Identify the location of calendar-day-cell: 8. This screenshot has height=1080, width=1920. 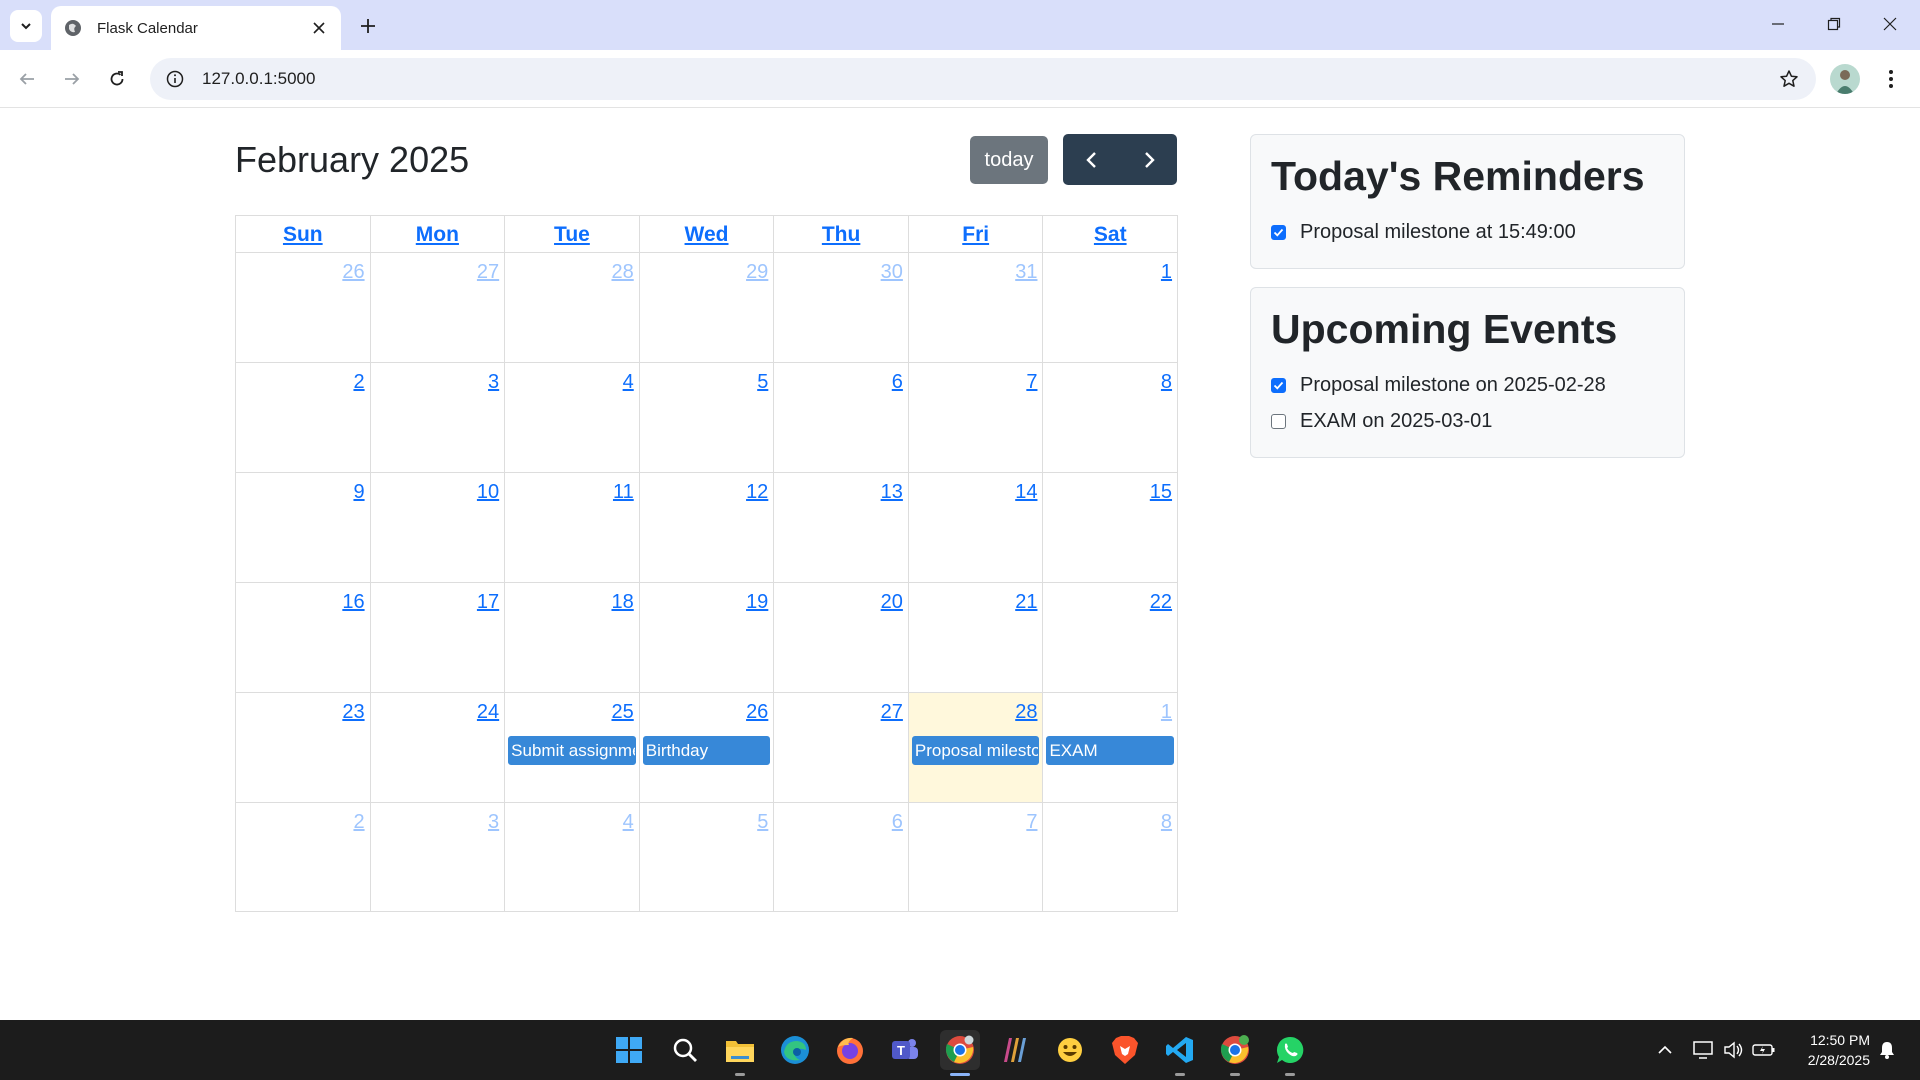
(1111, 857).